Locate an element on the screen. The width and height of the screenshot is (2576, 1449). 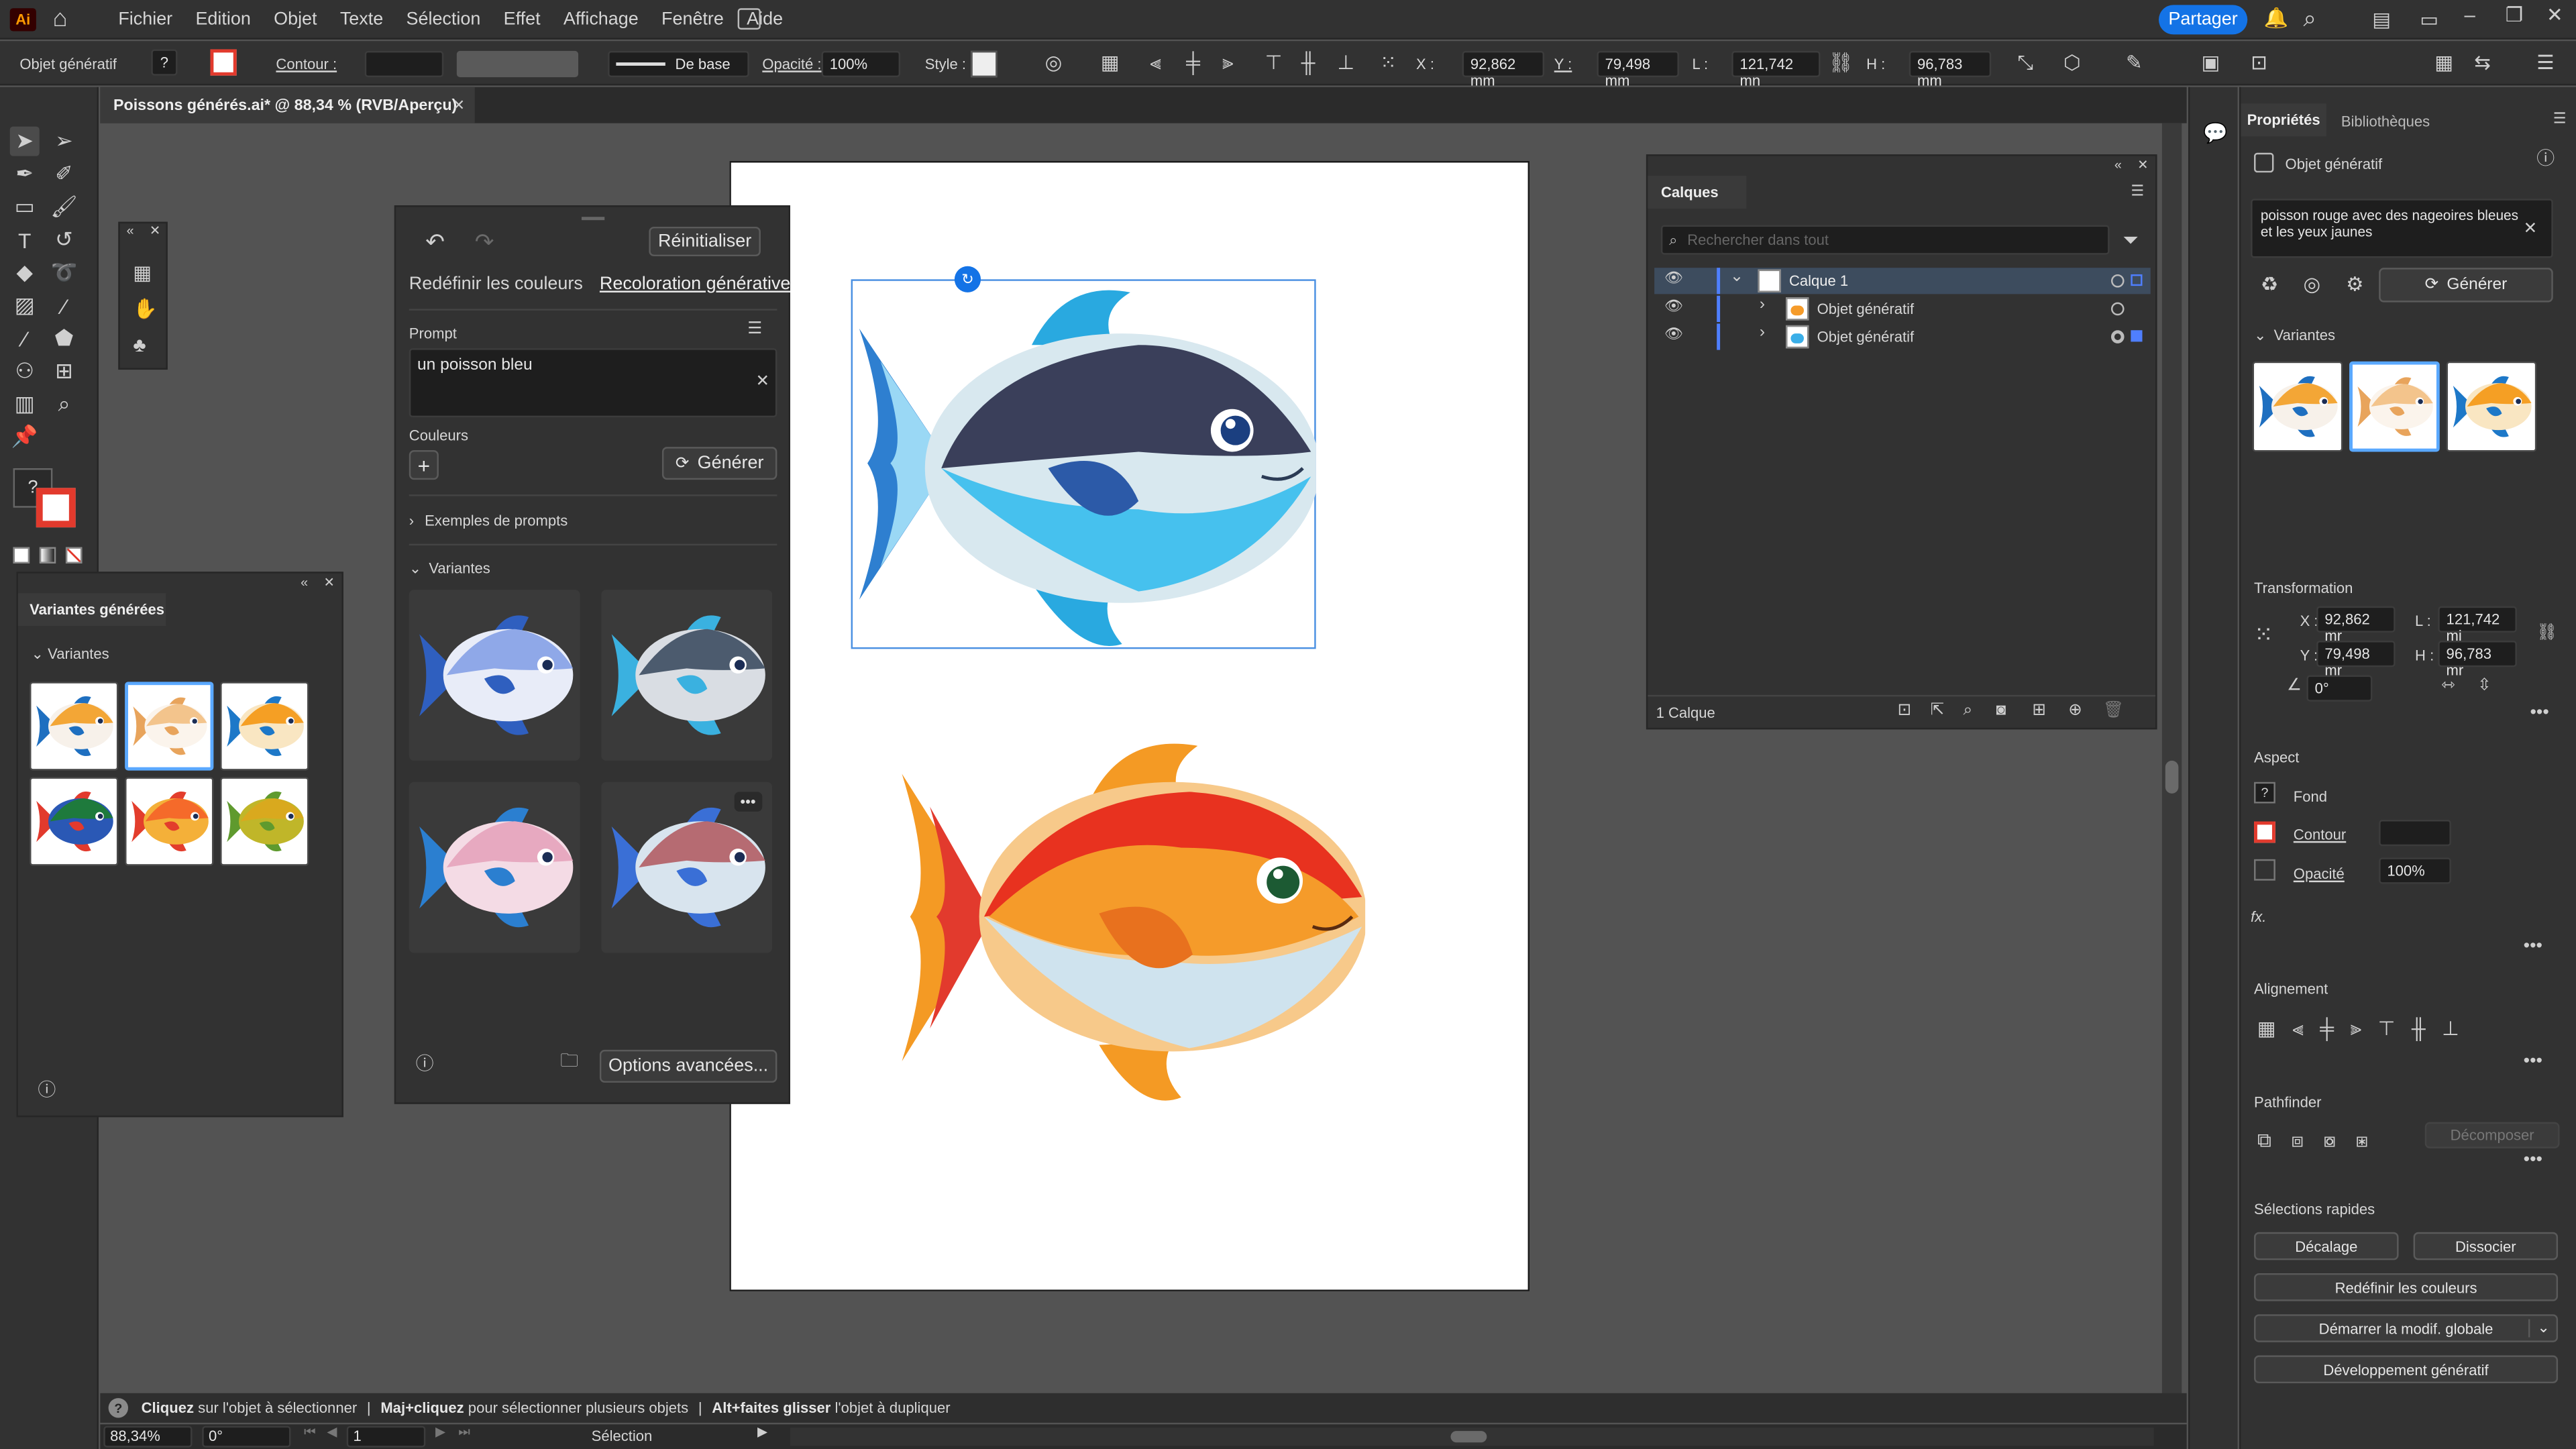
opacity-label: Opacité is located at coordinates (2319, 874).